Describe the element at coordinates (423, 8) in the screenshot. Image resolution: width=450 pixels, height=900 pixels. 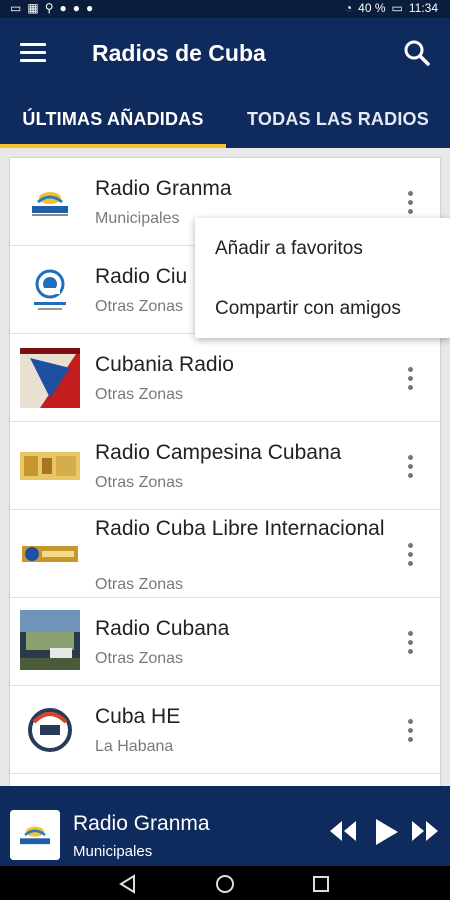
I see `clock: 11:34` at that location.